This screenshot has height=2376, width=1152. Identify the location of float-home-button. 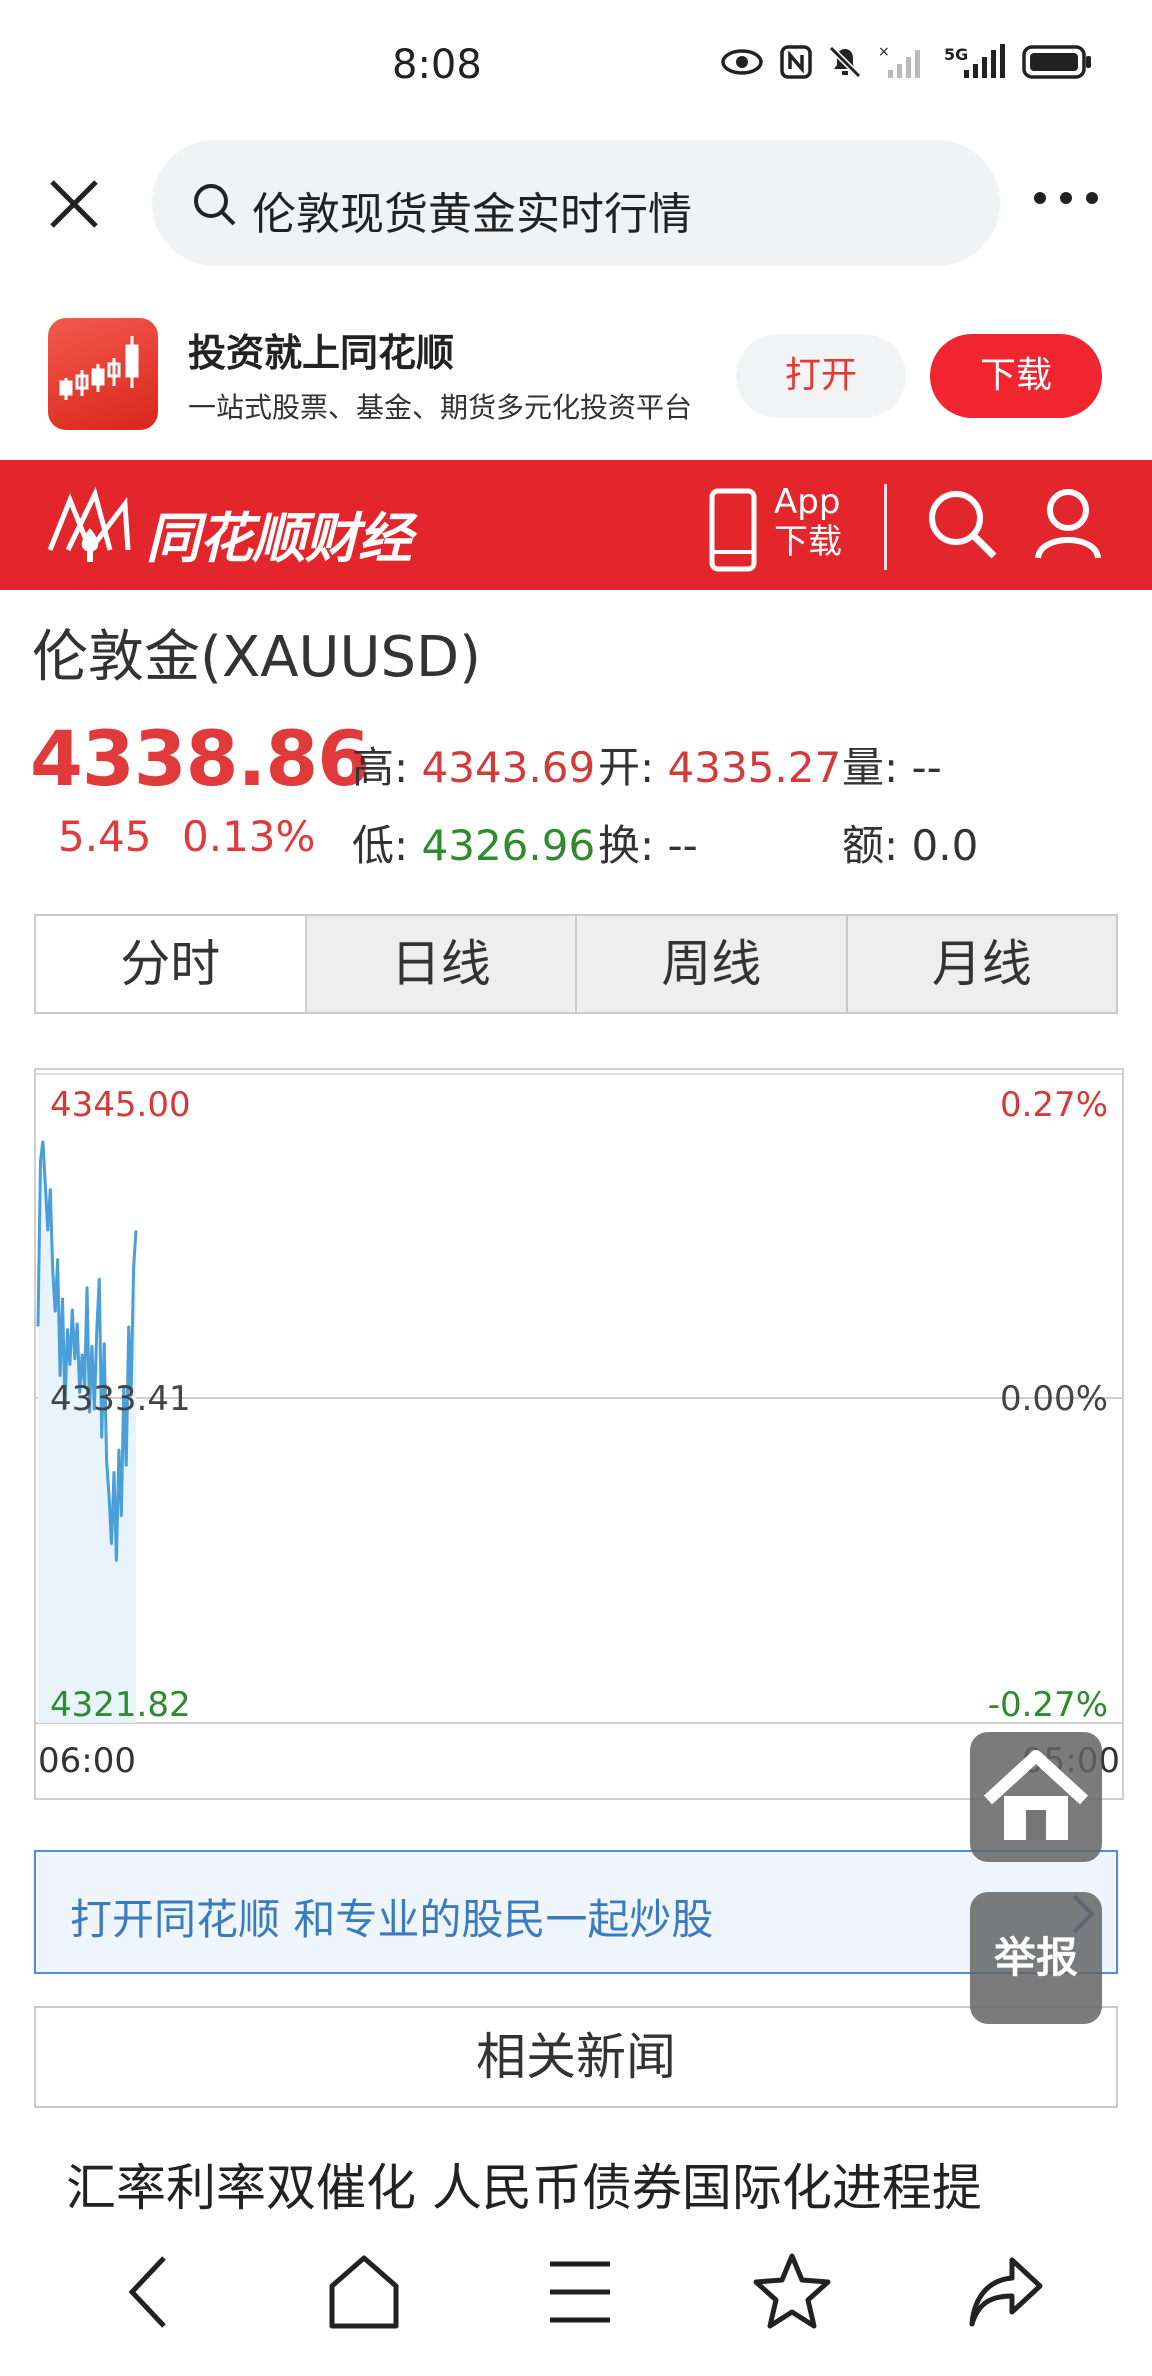
(1036, 1797).